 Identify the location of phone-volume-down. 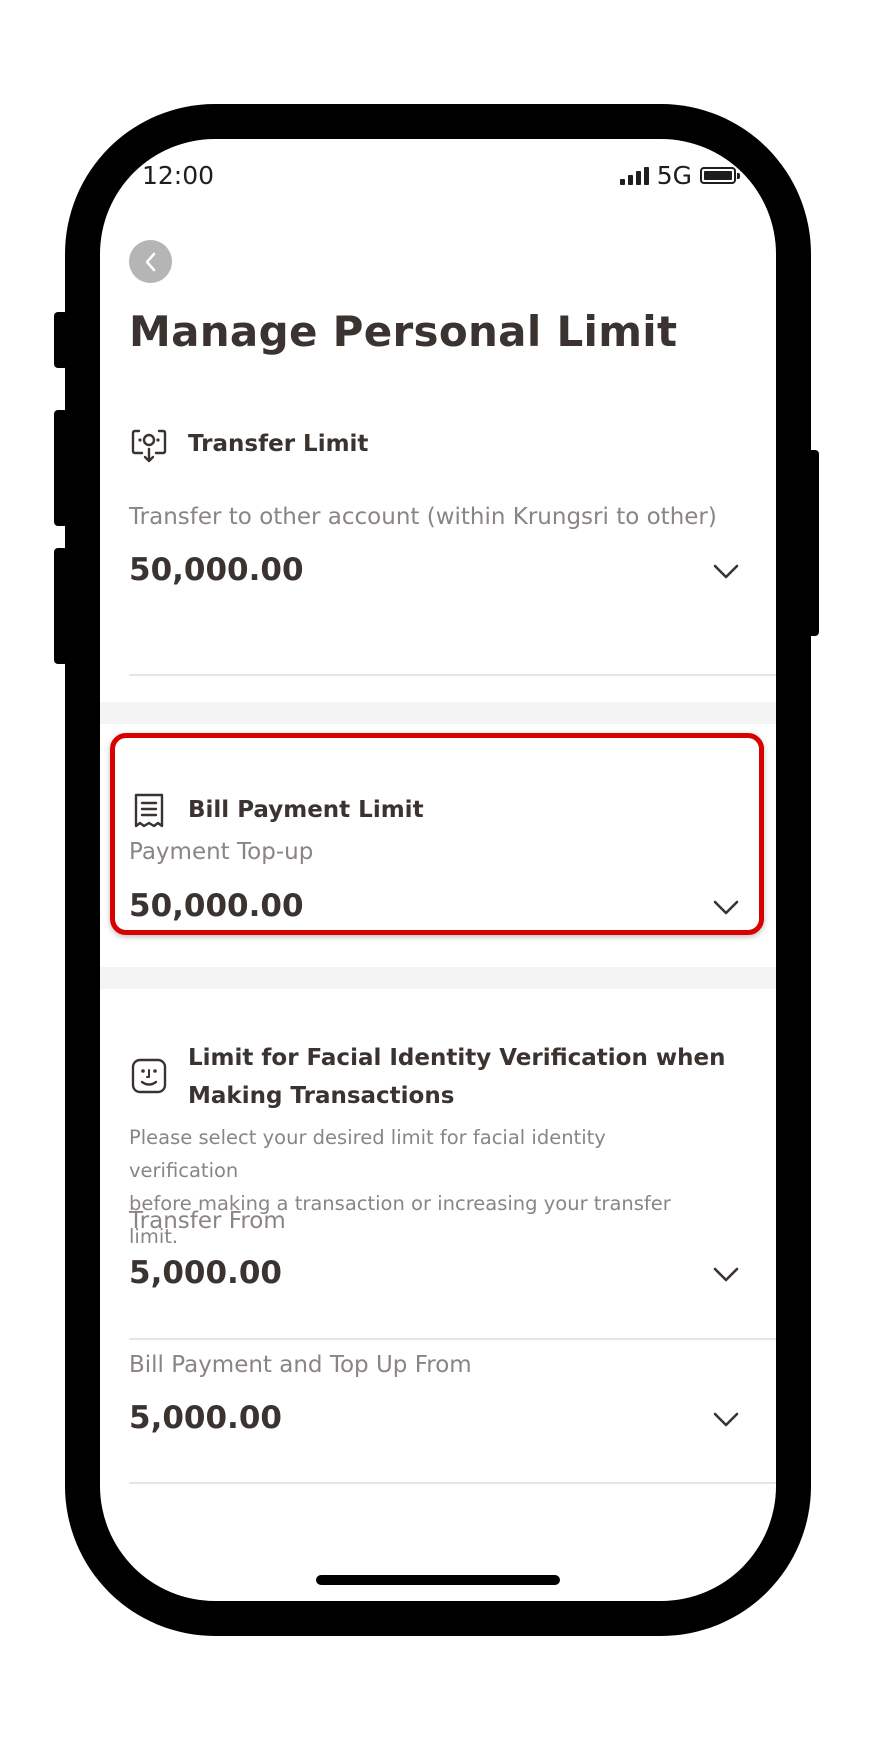
(61, 606).